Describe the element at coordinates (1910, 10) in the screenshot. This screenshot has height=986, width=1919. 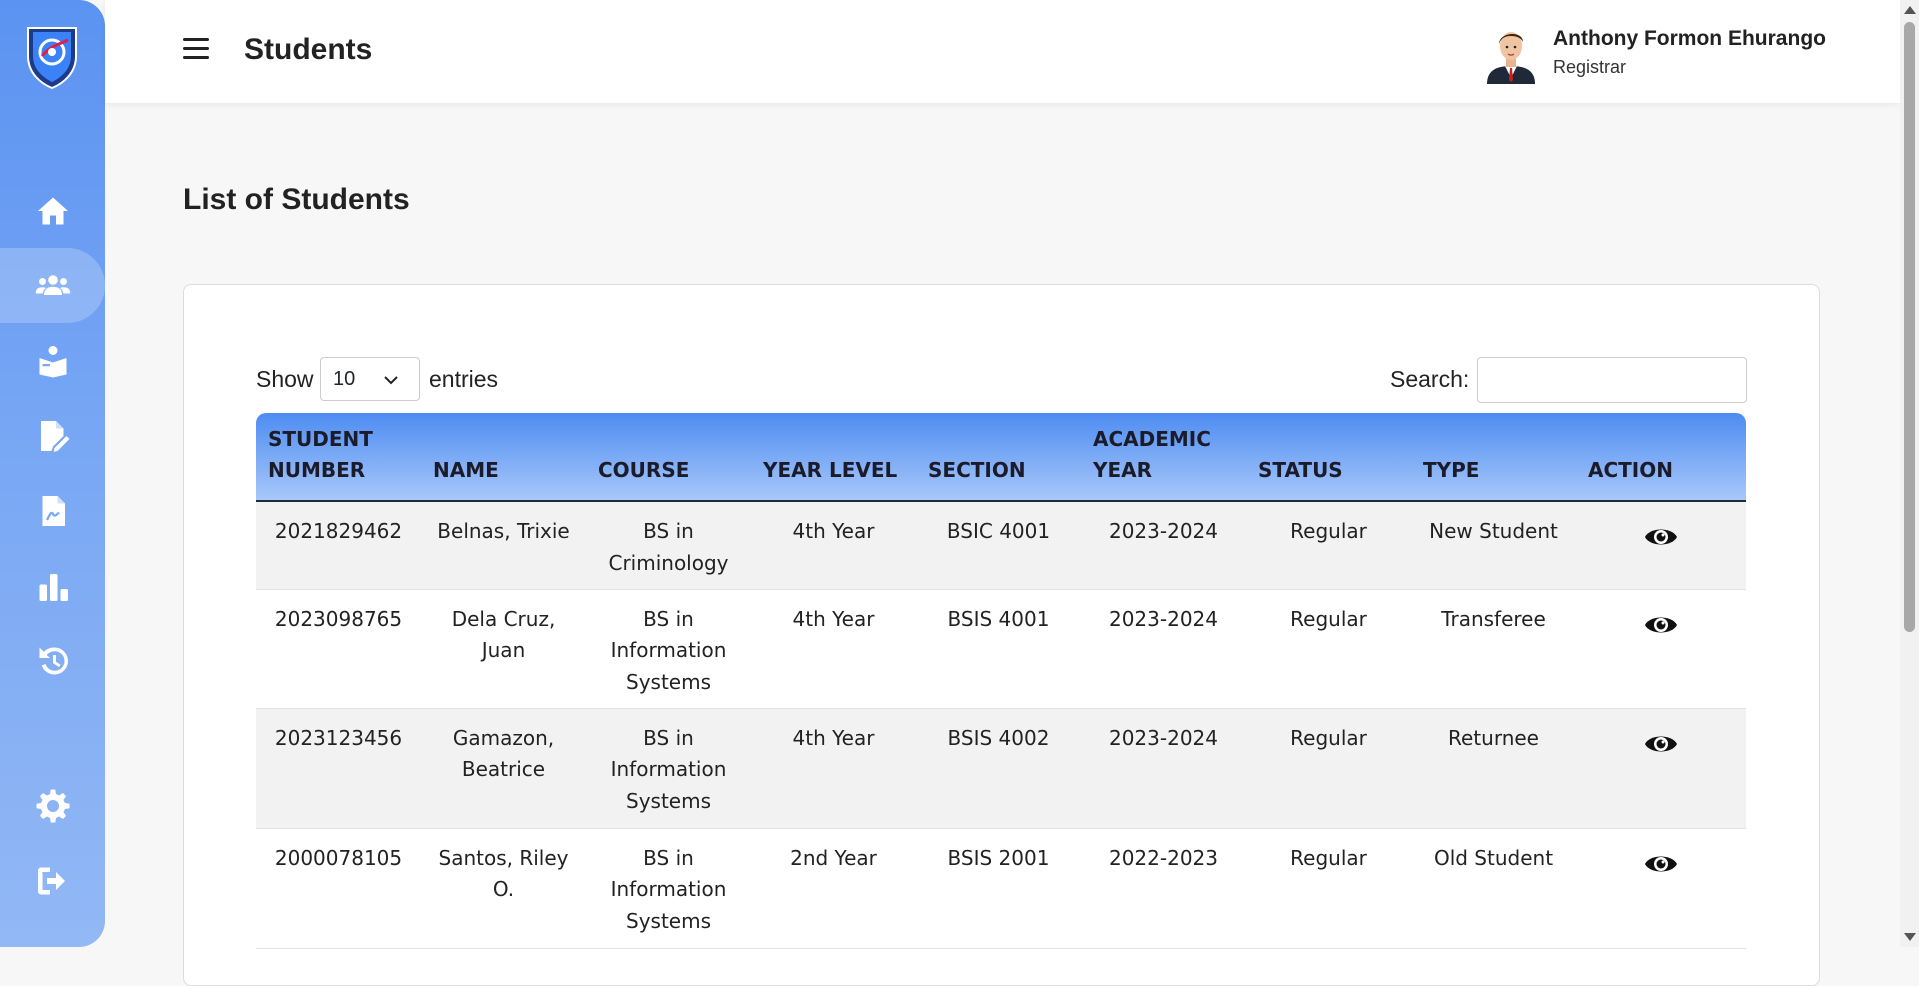
I see `scroll-up-icon` at that location.